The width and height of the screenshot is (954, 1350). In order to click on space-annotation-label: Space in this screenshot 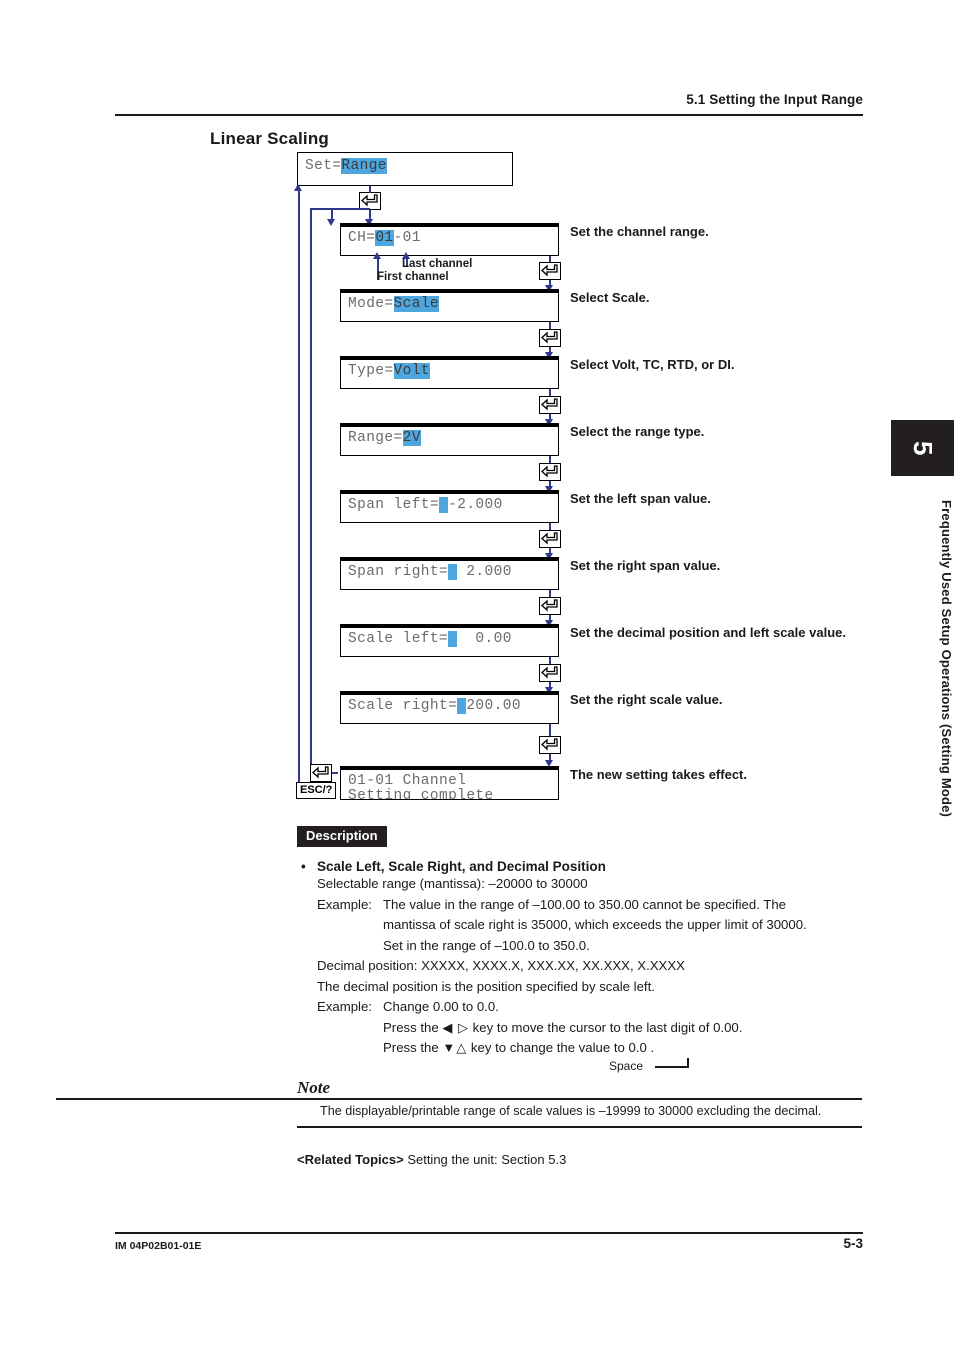, I will do `click(626, 1066)`.